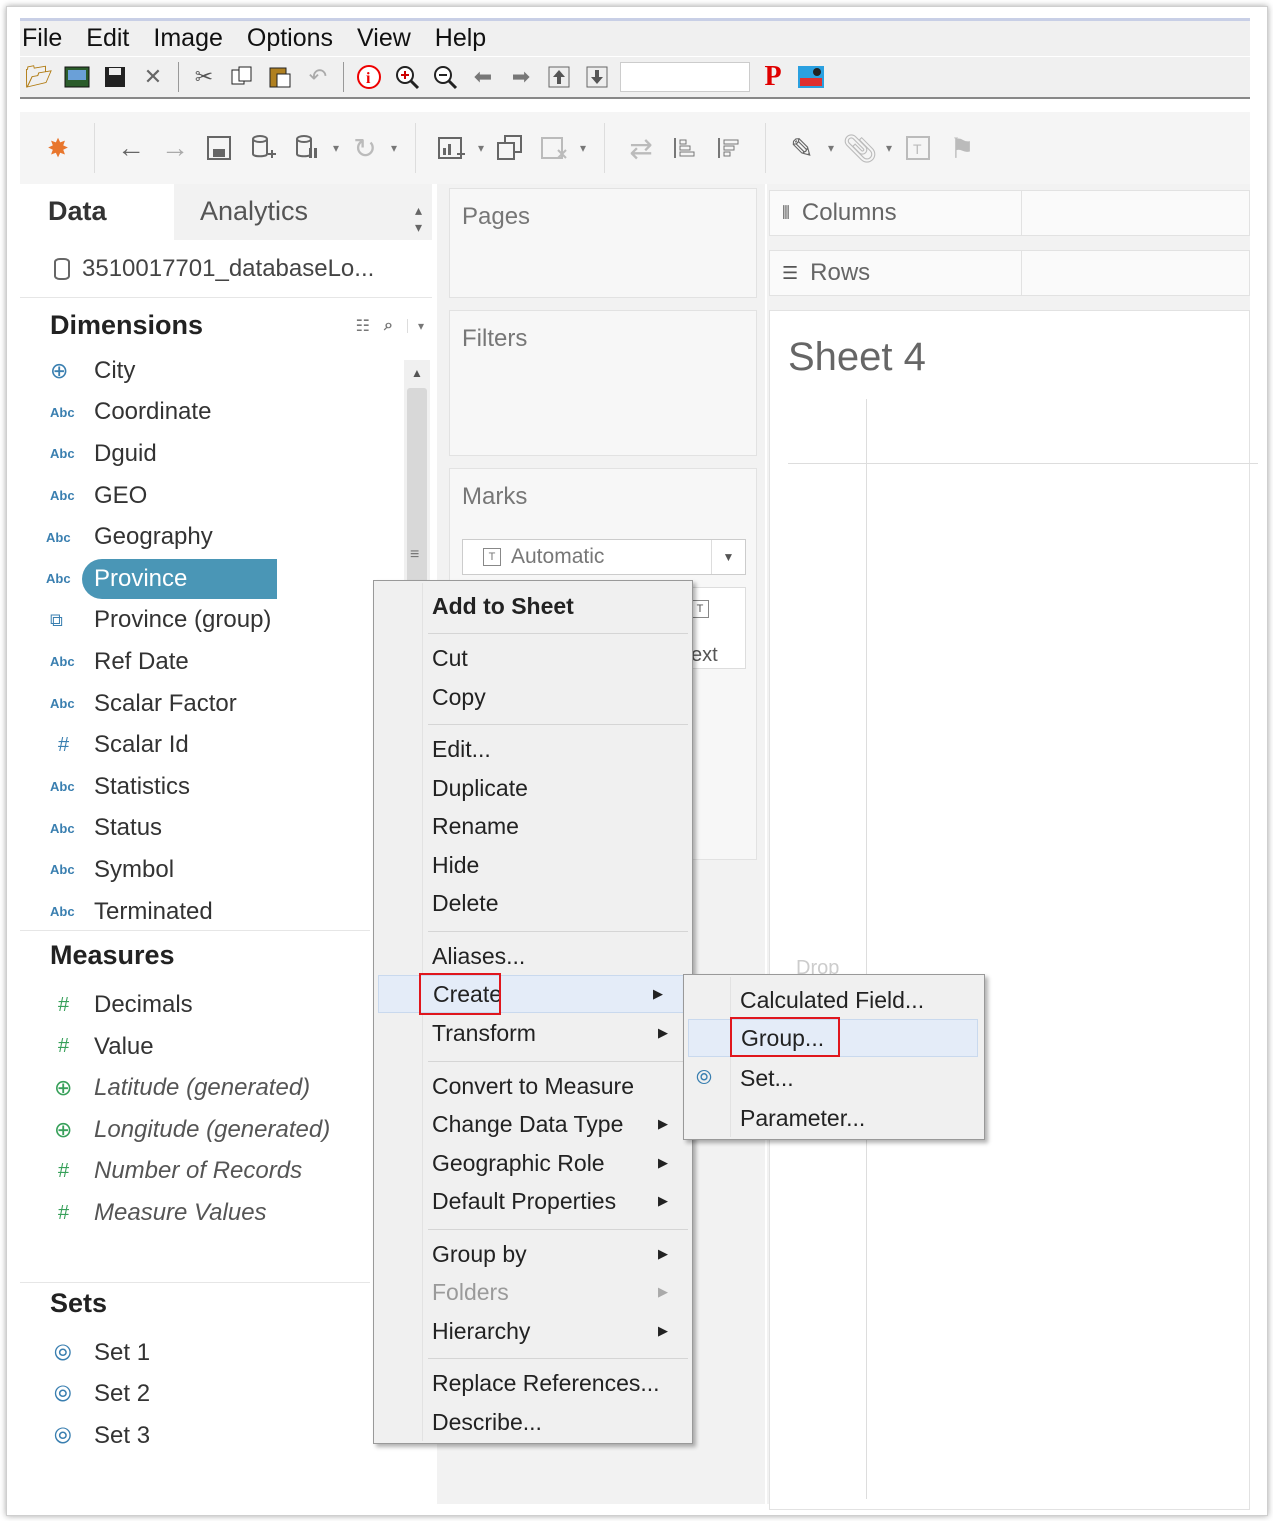  What do you see at coordinates (533, 658) in the screenshot?
I see `menu-item-cut: Cut` at bounding box center [533, 658].